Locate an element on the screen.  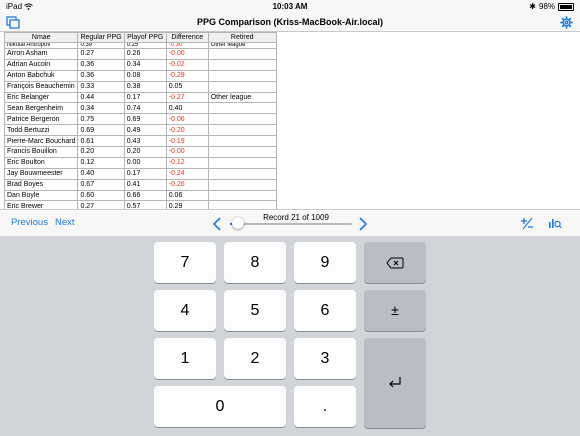
cell-name: Todd Bertuzzi is located at coordinates (41, 130).